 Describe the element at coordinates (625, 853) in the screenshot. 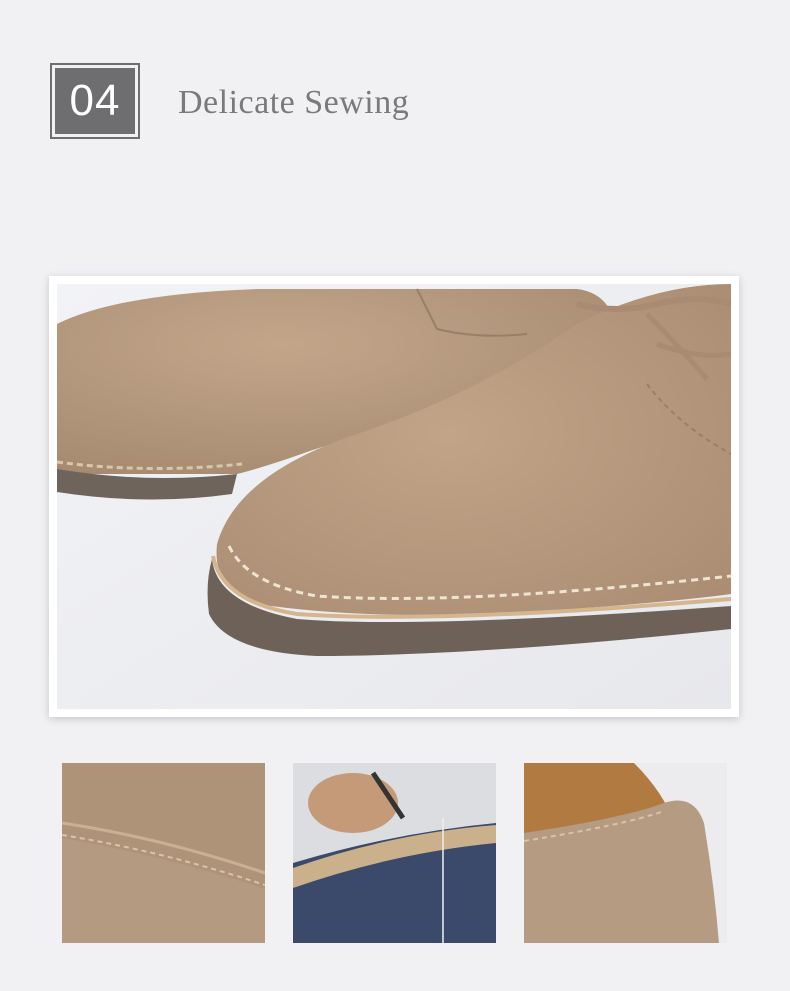

I see `shoe-heel-collar-photo` at that location.